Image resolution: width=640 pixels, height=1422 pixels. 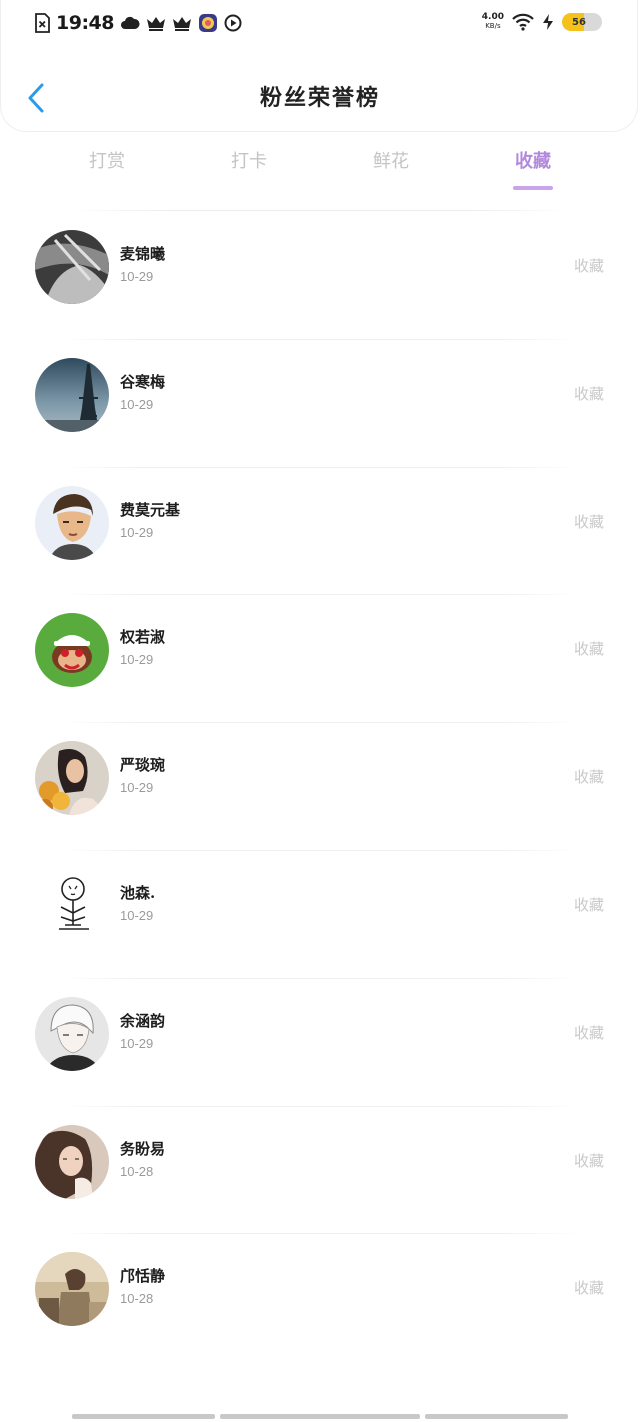 I want to click on user-name: 严琰琬, so click(x=143, y=765).